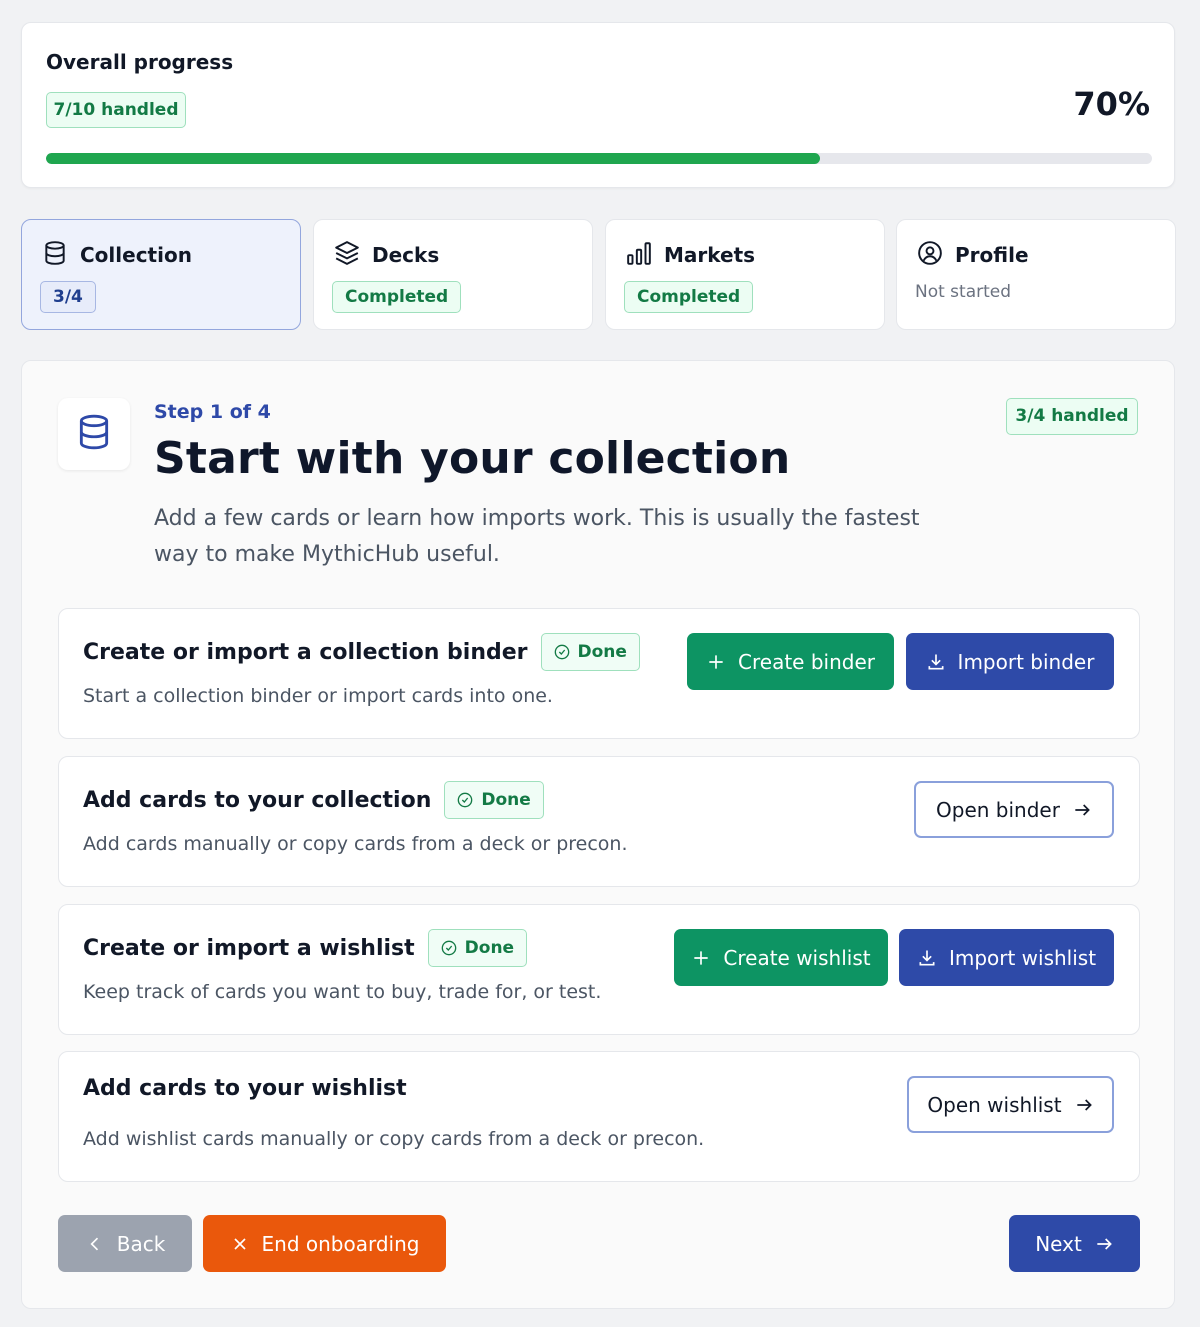 This screenshot has height=1327, width=1200. I want to click on step-label: Step 1 of 4, so click(212, 412).